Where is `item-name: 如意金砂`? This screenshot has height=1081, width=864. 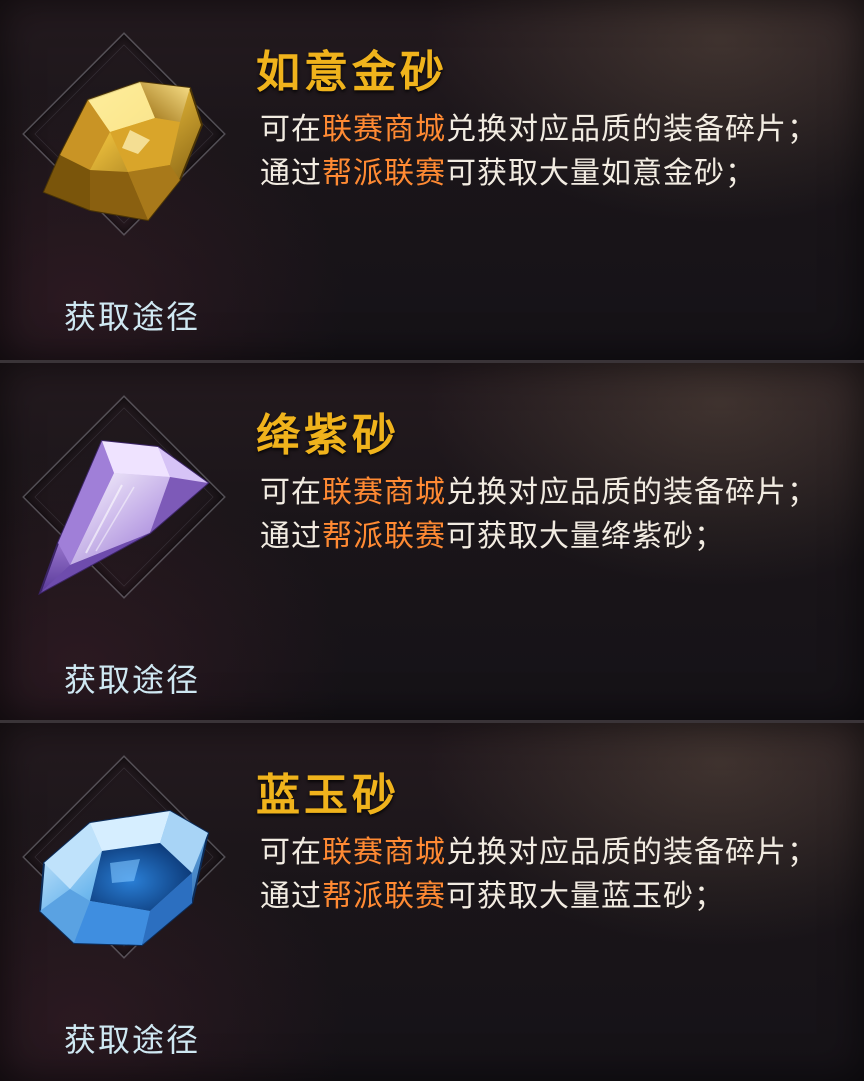
item-name: 如意金砂 is located at coordinates (352, 72).